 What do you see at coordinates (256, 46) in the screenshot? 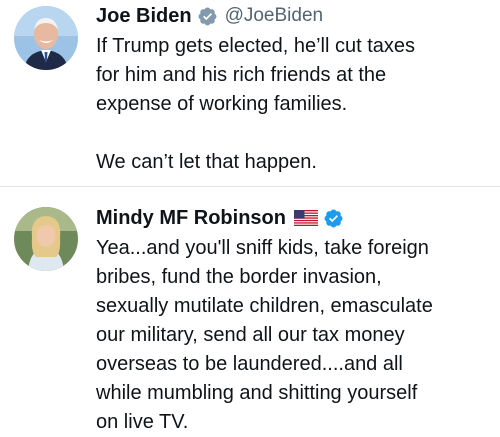
I see `text-line: If Trump gets elected, he’ll cut taxes` at bounding box center [256, 46].